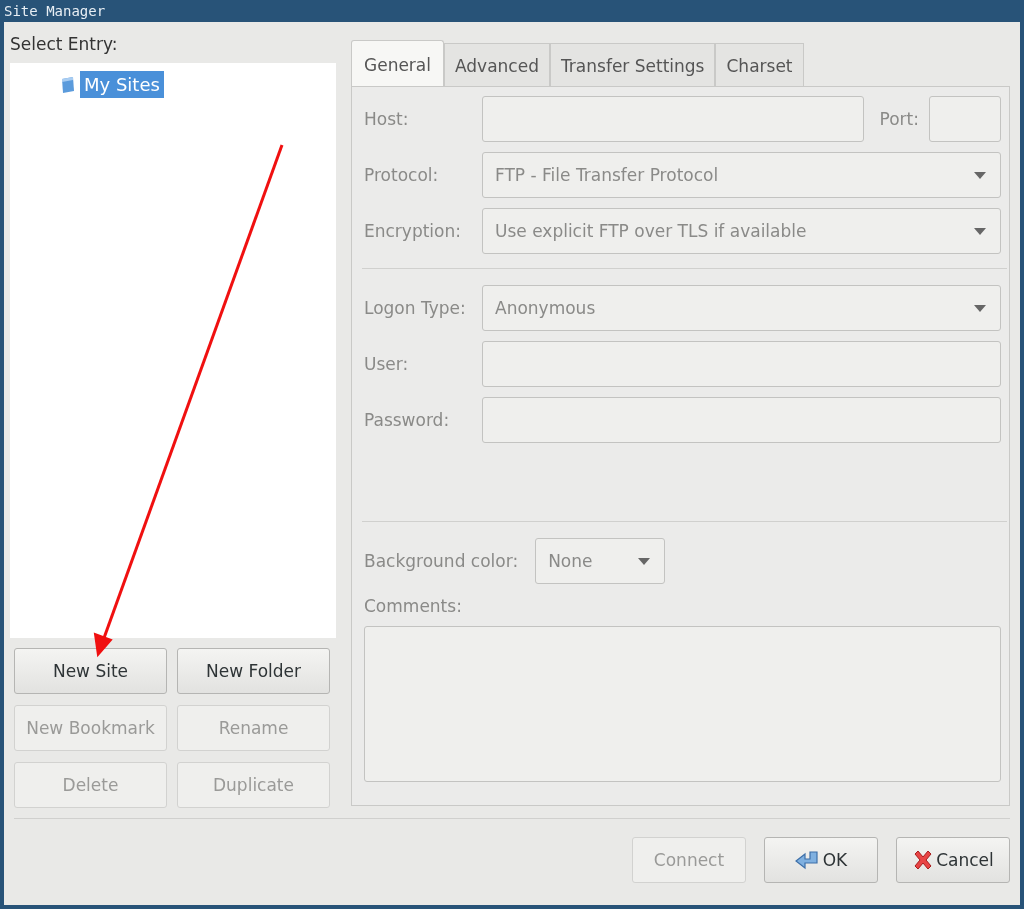 The width and height of the screenshot is (1024, 909). What do you see at coordinates (397, 63) in the screenshot?
I see `tab: General` at bounding box center [397, 63].